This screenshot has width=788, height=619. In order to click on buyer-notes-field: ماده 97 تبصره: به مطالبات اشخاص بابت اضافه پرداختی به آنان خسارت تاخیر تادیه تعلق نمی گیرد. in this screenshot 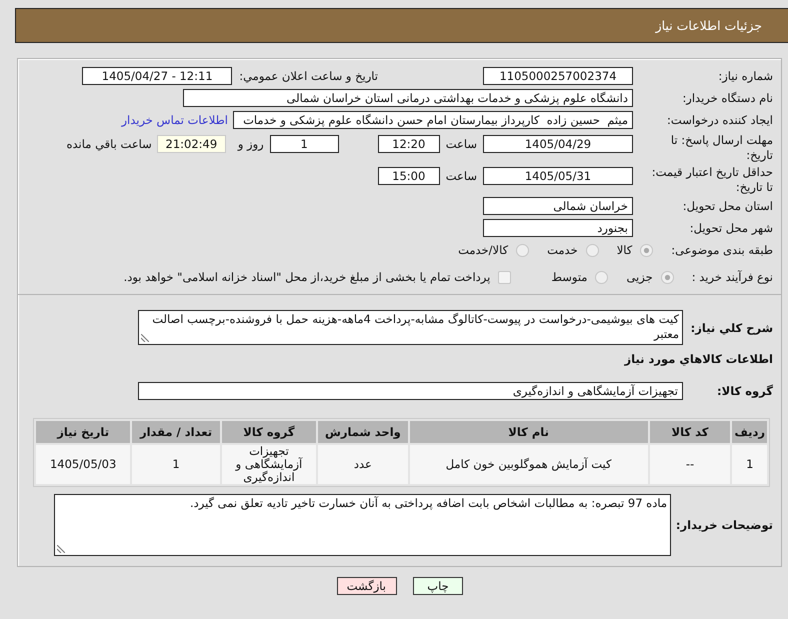, I will do `click(362, 525)`.